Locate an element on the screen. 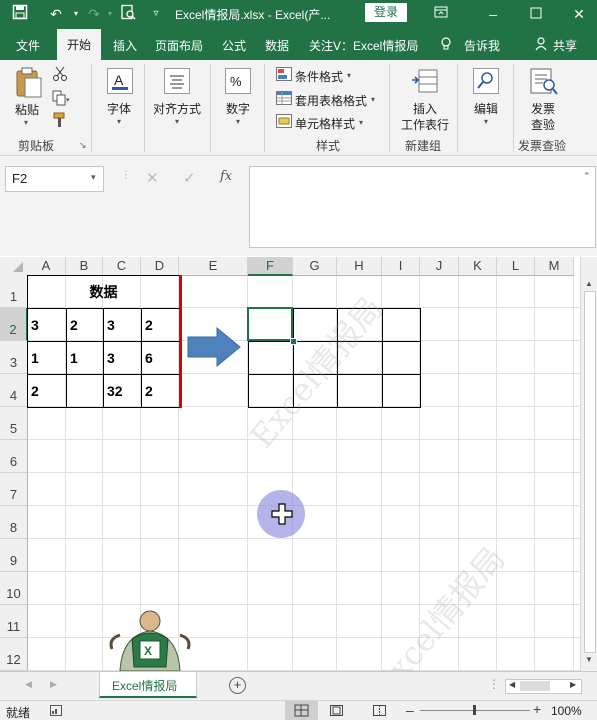 This screenshot has width=597, height=723. row-header: 10 is located at coordinates (14, 588).